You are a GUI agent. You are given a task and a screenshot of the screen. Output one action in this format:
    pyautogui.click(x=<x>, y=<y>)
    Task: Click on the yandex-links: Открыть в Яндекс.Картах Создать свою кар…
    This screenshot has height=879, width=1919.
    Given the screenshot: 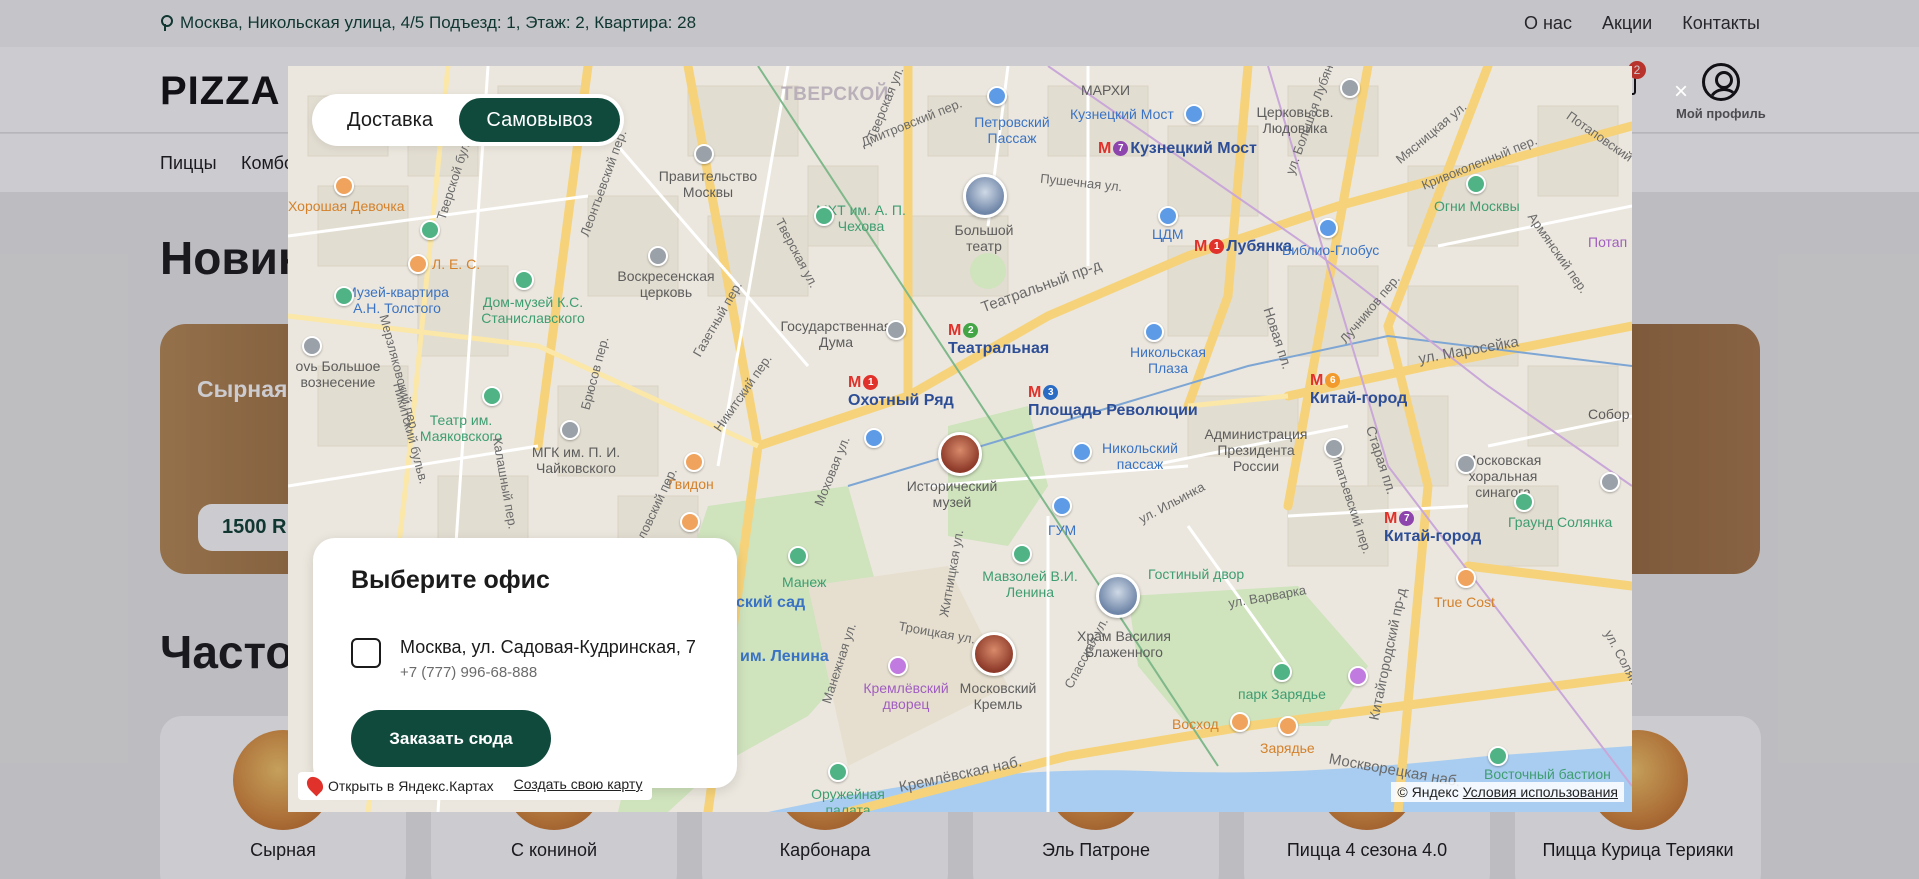 What is the action you would take?
    pyautogui.click(x=475, y=786)
    